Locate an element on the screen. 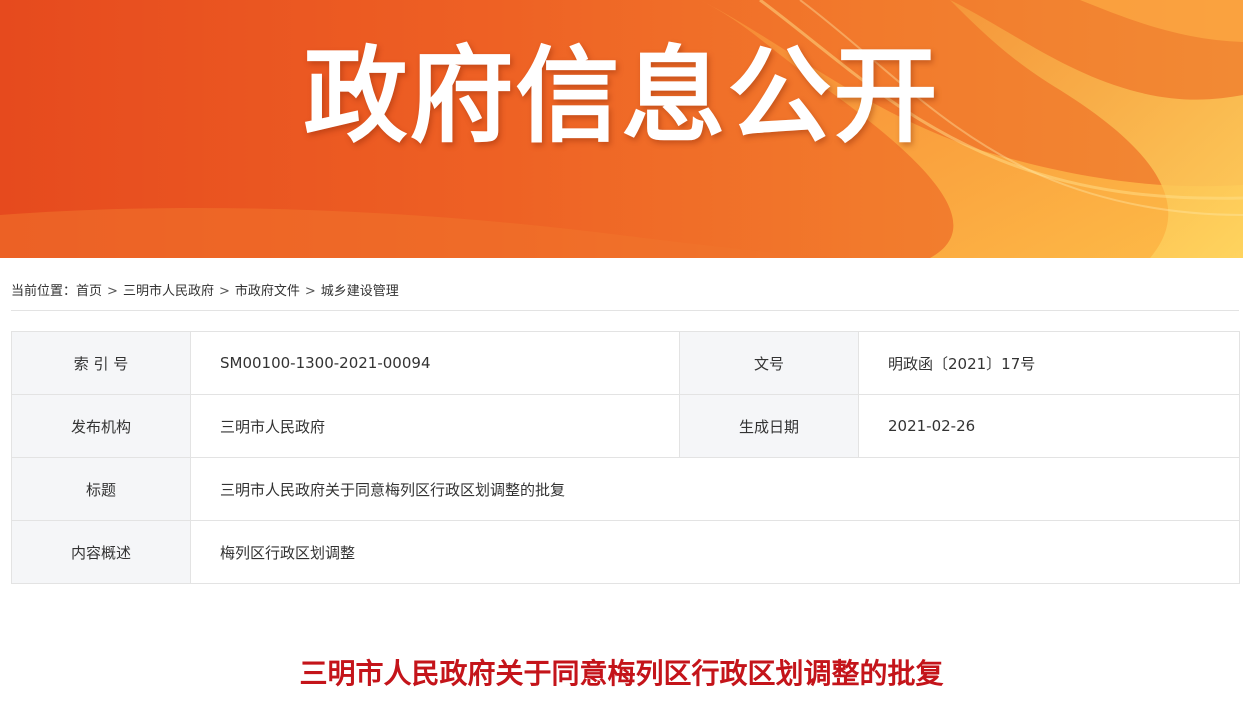 The image size is (1243, 710). breadcrumb-link-urban-rural: 城乡建设管理 is located at coordinates (360, 291).